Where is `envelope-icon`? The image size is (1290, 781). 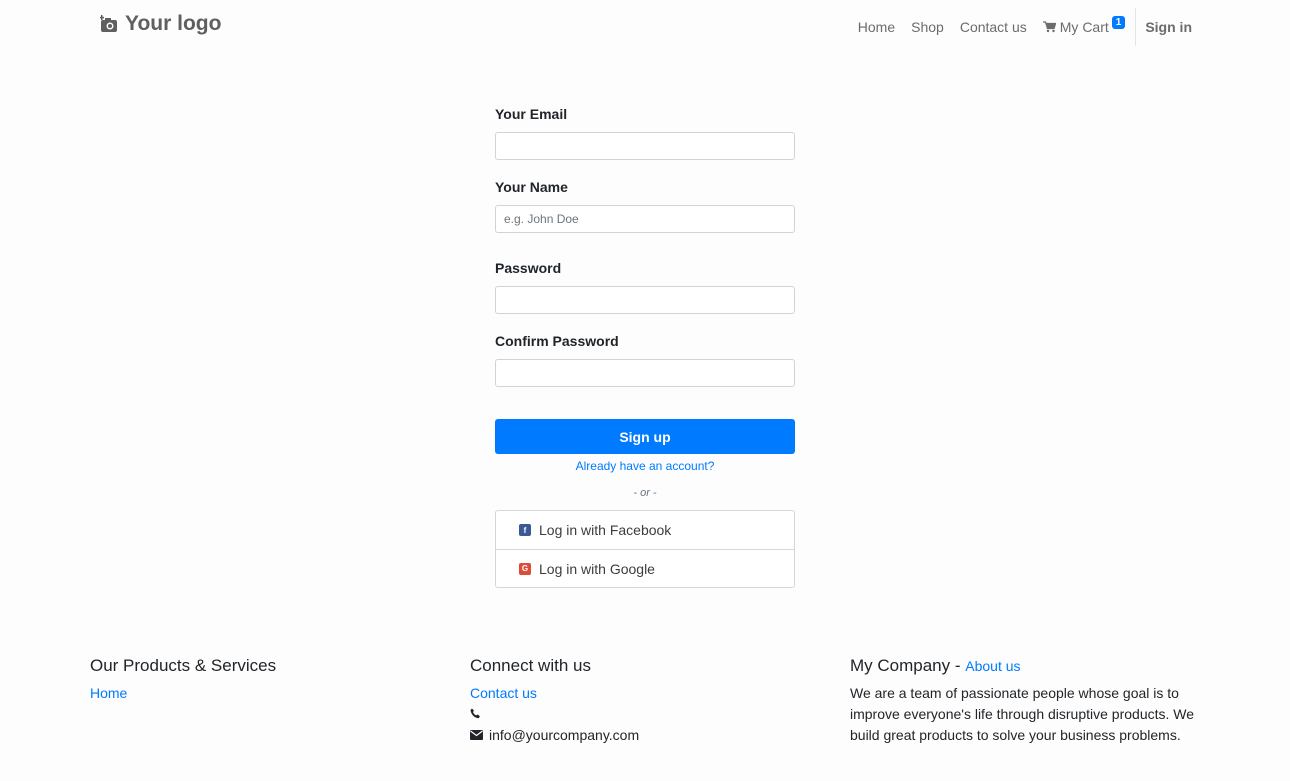
envelope-icon is located at coordinates (476, 734).